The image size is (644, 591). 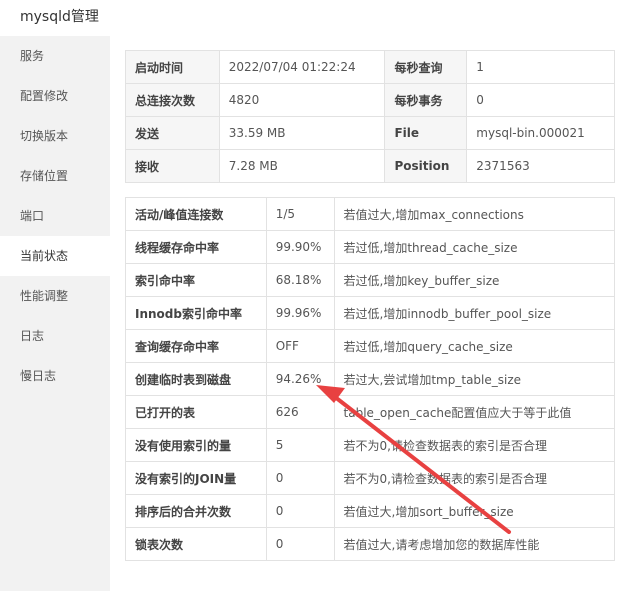 What do you see at coordinates (426, 67) in the screenshot?
I see `summary-label: 每秒查询` at bounding box center [426, 67].